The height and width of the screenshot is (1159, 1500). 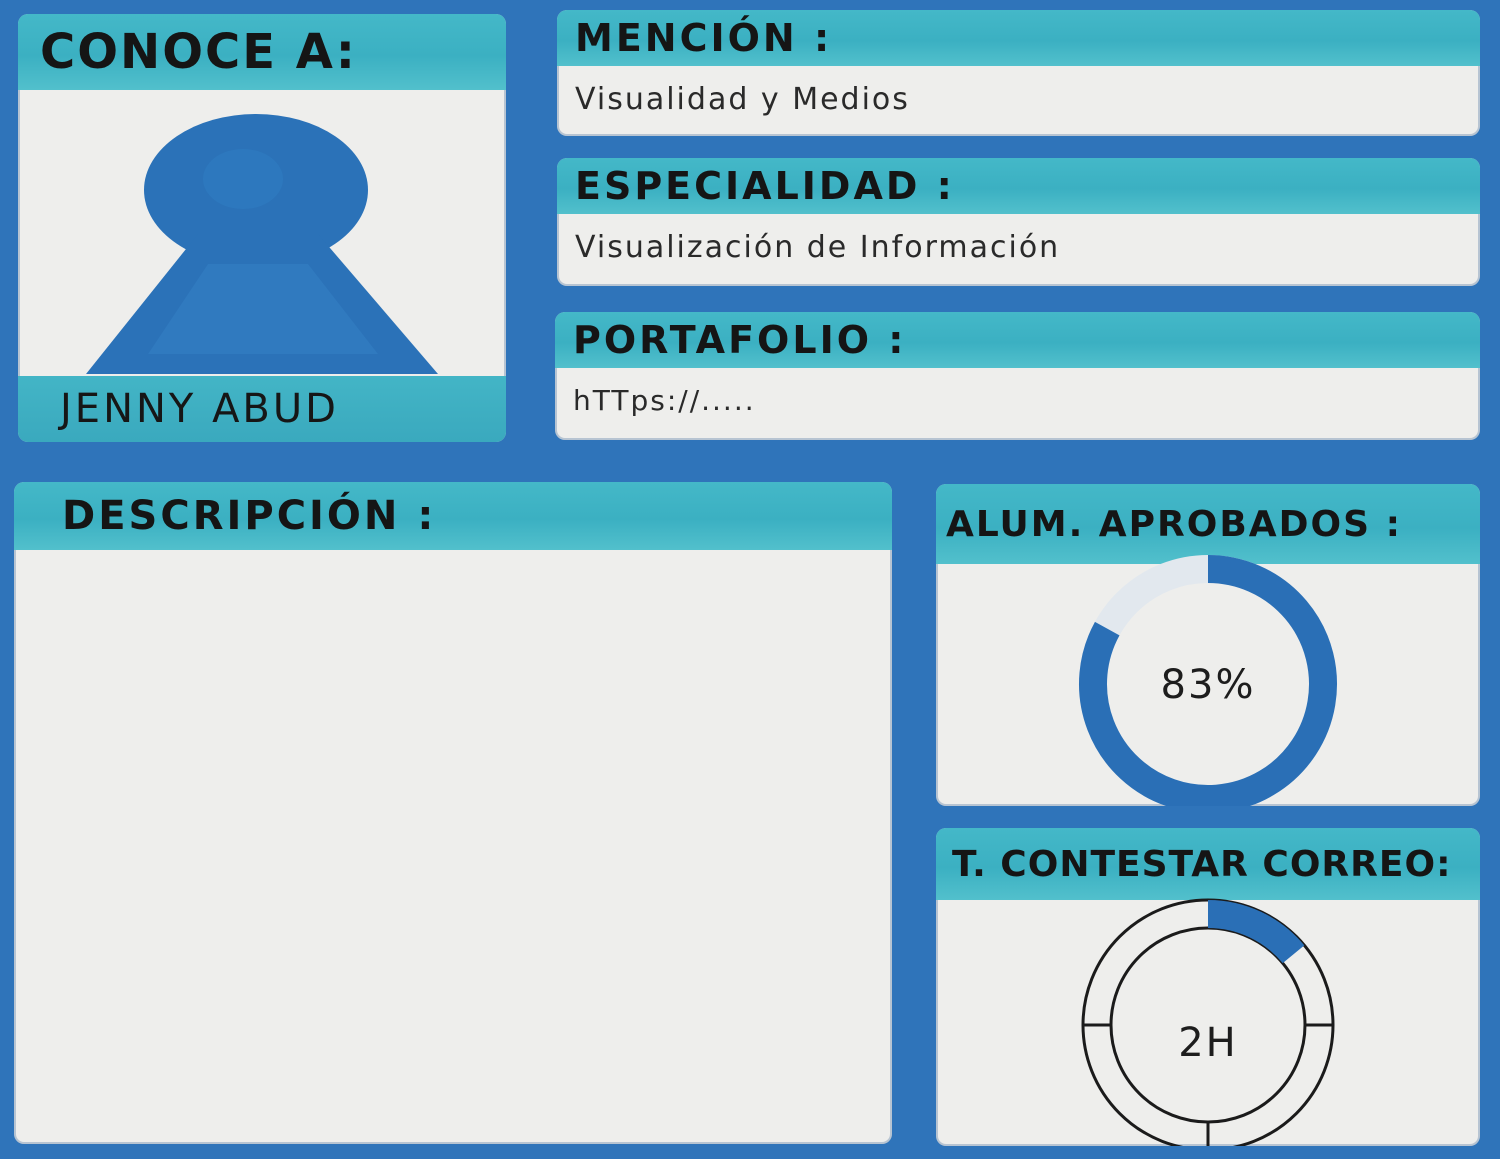 I want to click on contestar-panel: T. CONTESTAR CORREO: 2H, so click(x=1208, y=987).